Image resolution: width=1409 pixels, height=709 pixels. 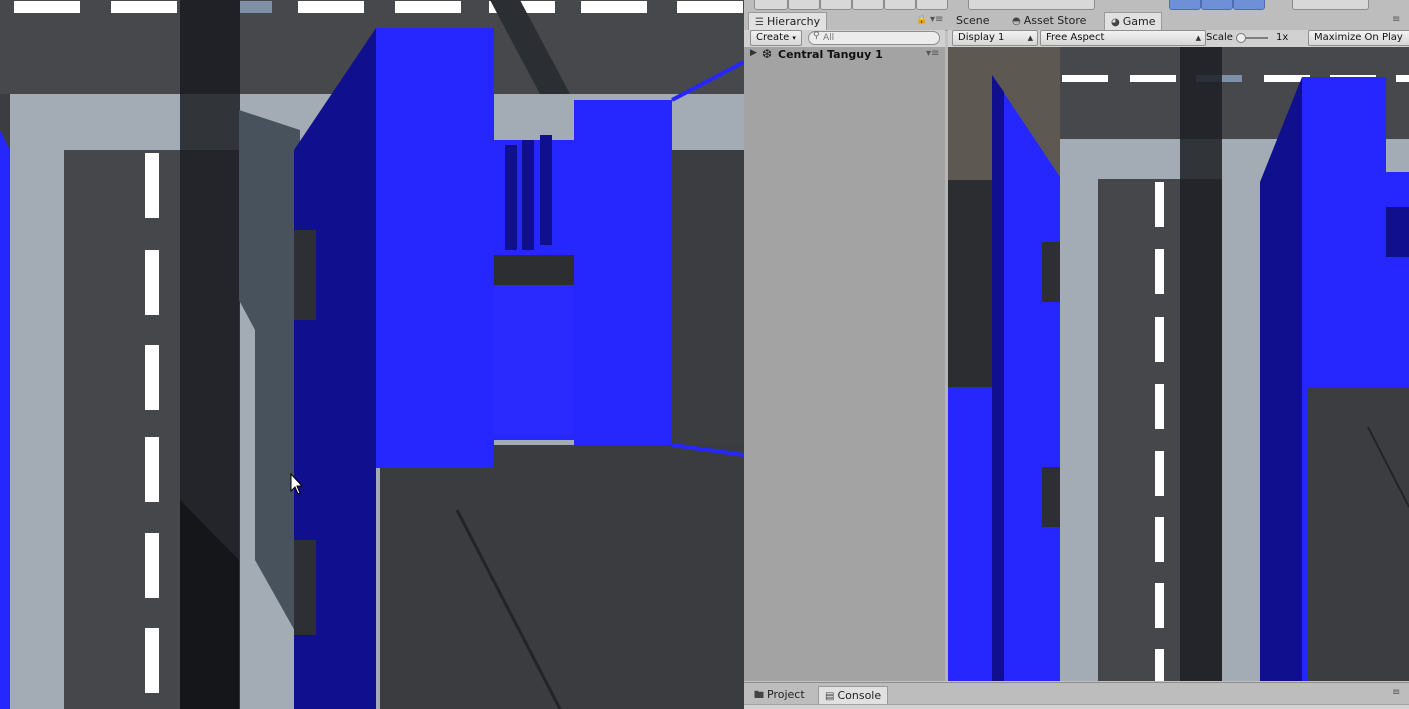 What do you see at coordinates (878, 37) in the screenshot?
I see `search-input` at bounding box center [878, 37].